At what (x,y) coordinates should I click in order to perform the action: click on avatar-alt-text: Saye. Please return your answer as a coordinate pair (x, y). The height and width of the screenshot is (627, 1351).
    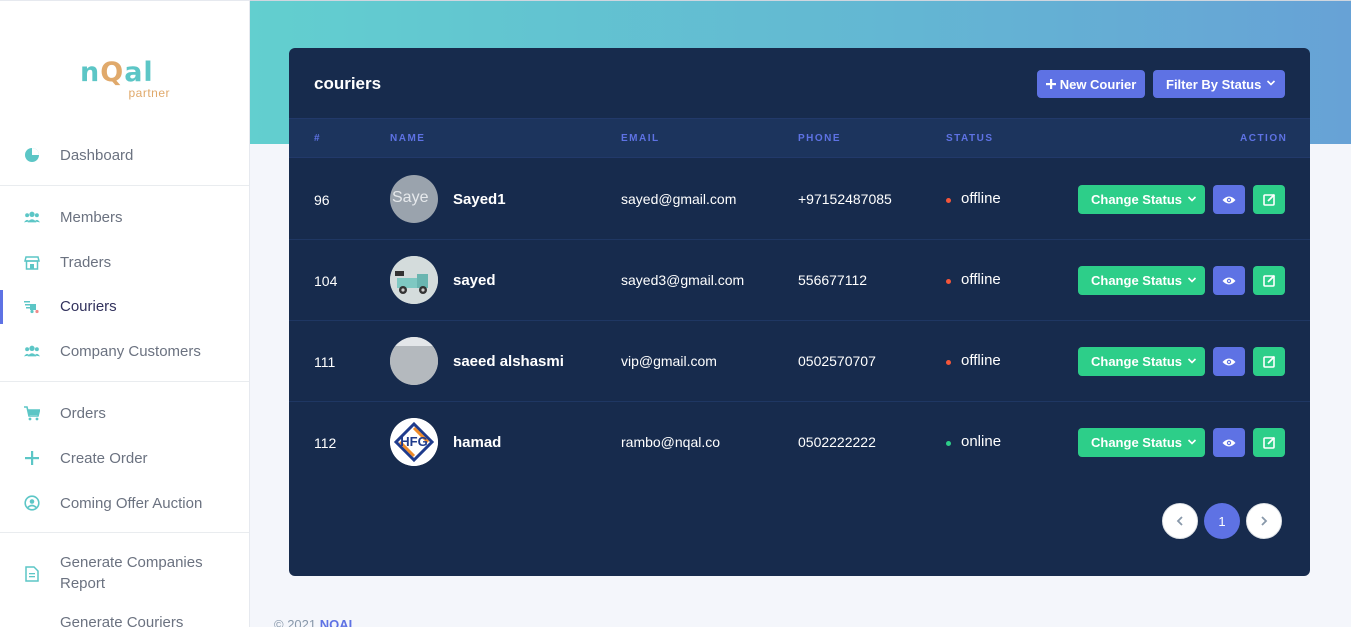
    Looking at the image, I should click on (410, 197).